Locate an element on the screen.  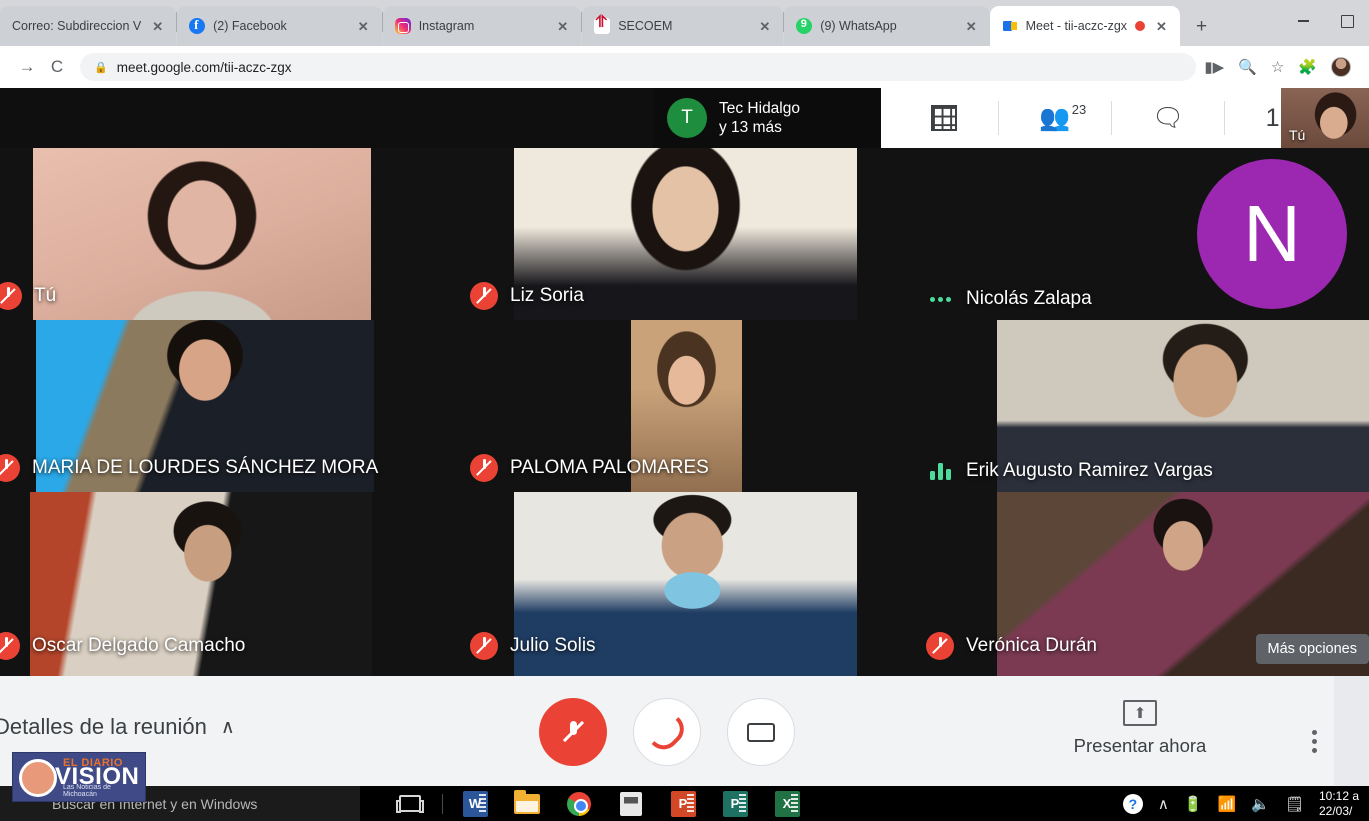
reload-icon: C is located at coordinates (57, 67).